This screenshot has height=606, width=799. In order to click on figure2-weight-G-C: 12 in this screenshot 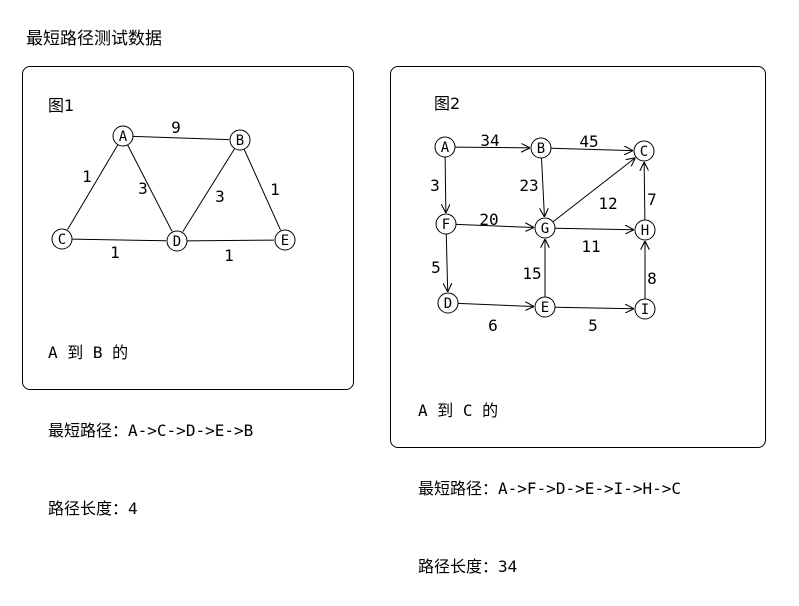, I will do `click(607, 203)`.